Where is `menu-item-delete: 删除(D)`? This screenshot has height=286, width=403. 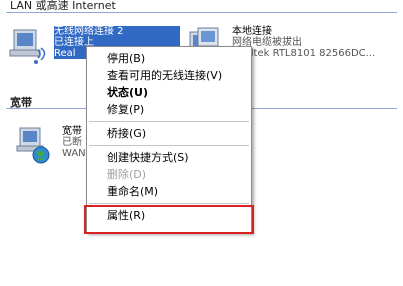 menu-item-delete: 删除(D) is located at coordinates (127, 174).